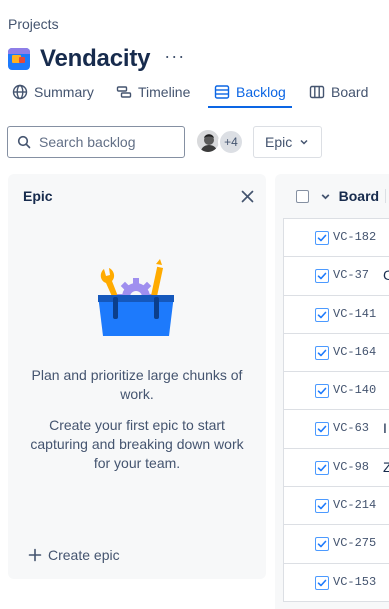 This screenshot has width=389, height=609. What do you see at coordinates (351, 467) in the screenshot?
I see `issue-key: VC-98` at bounding box center [351, 467].